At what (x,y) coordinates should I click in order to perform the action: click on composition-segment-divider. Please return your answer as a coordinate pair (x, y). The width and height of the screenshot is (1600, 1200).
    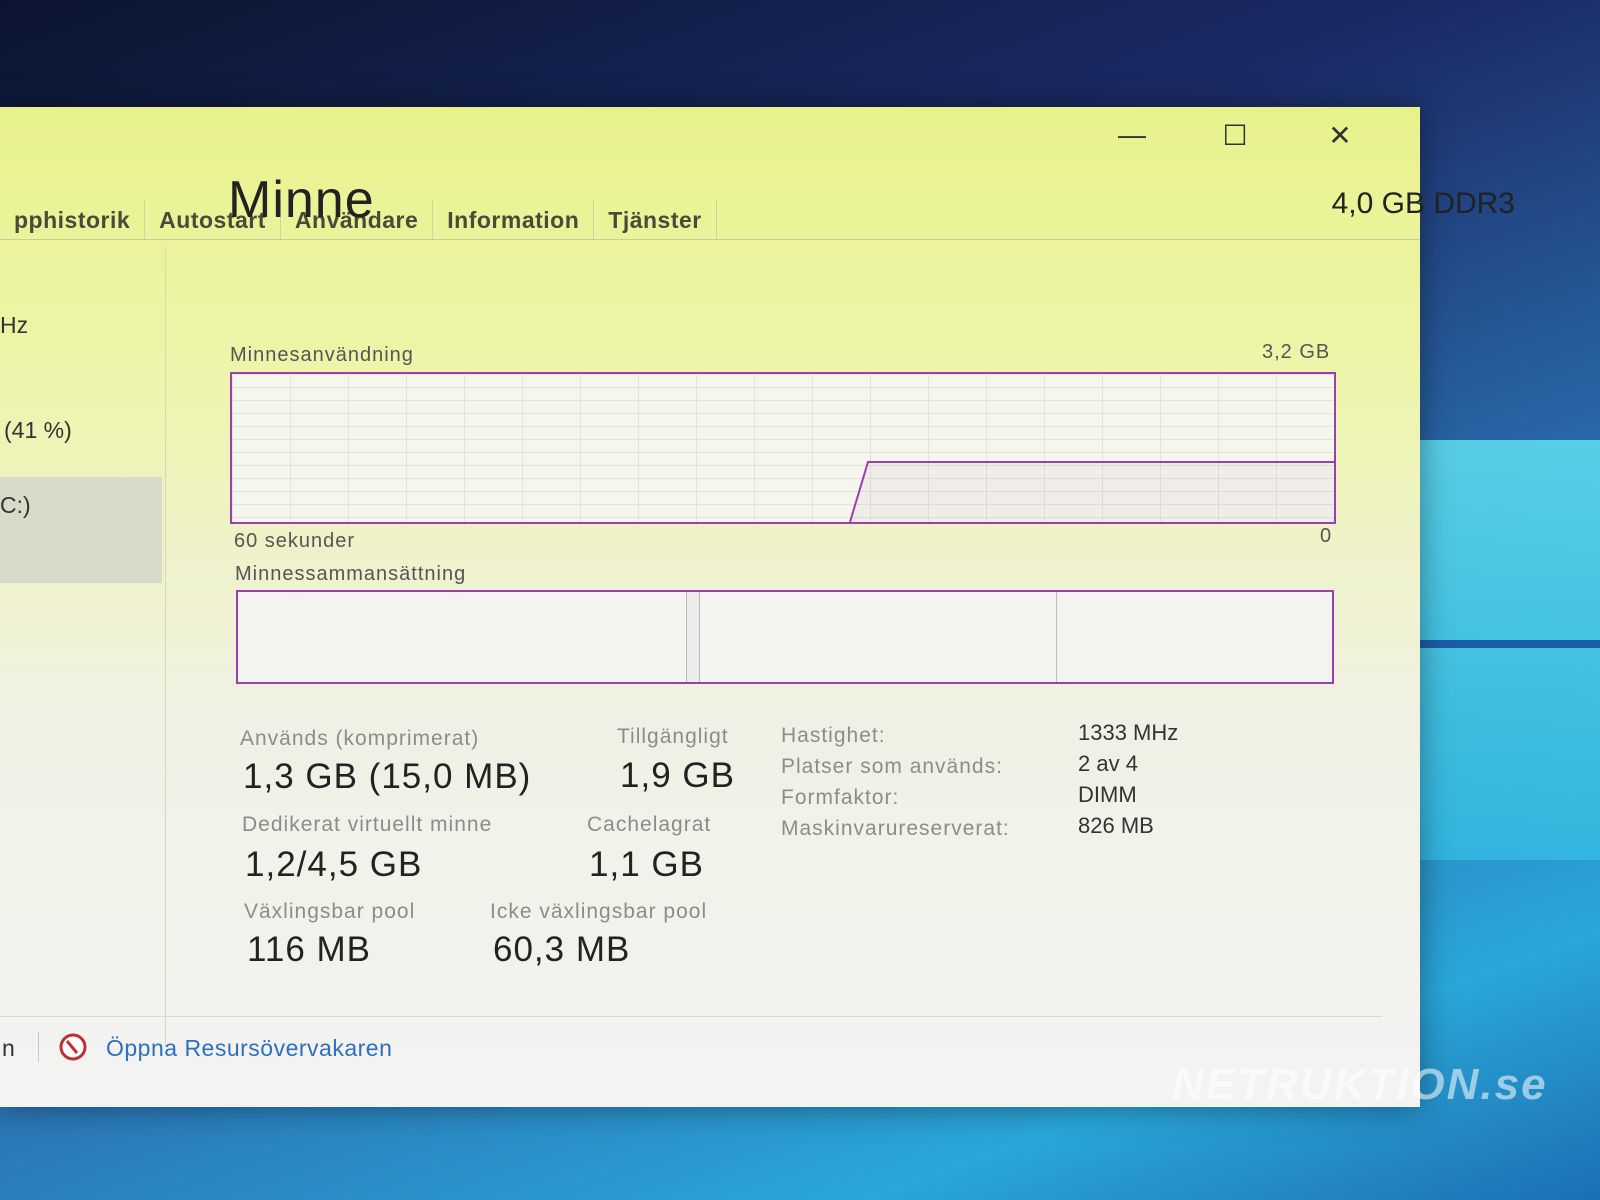
    Looking at the image, I should click on (1056, 637).